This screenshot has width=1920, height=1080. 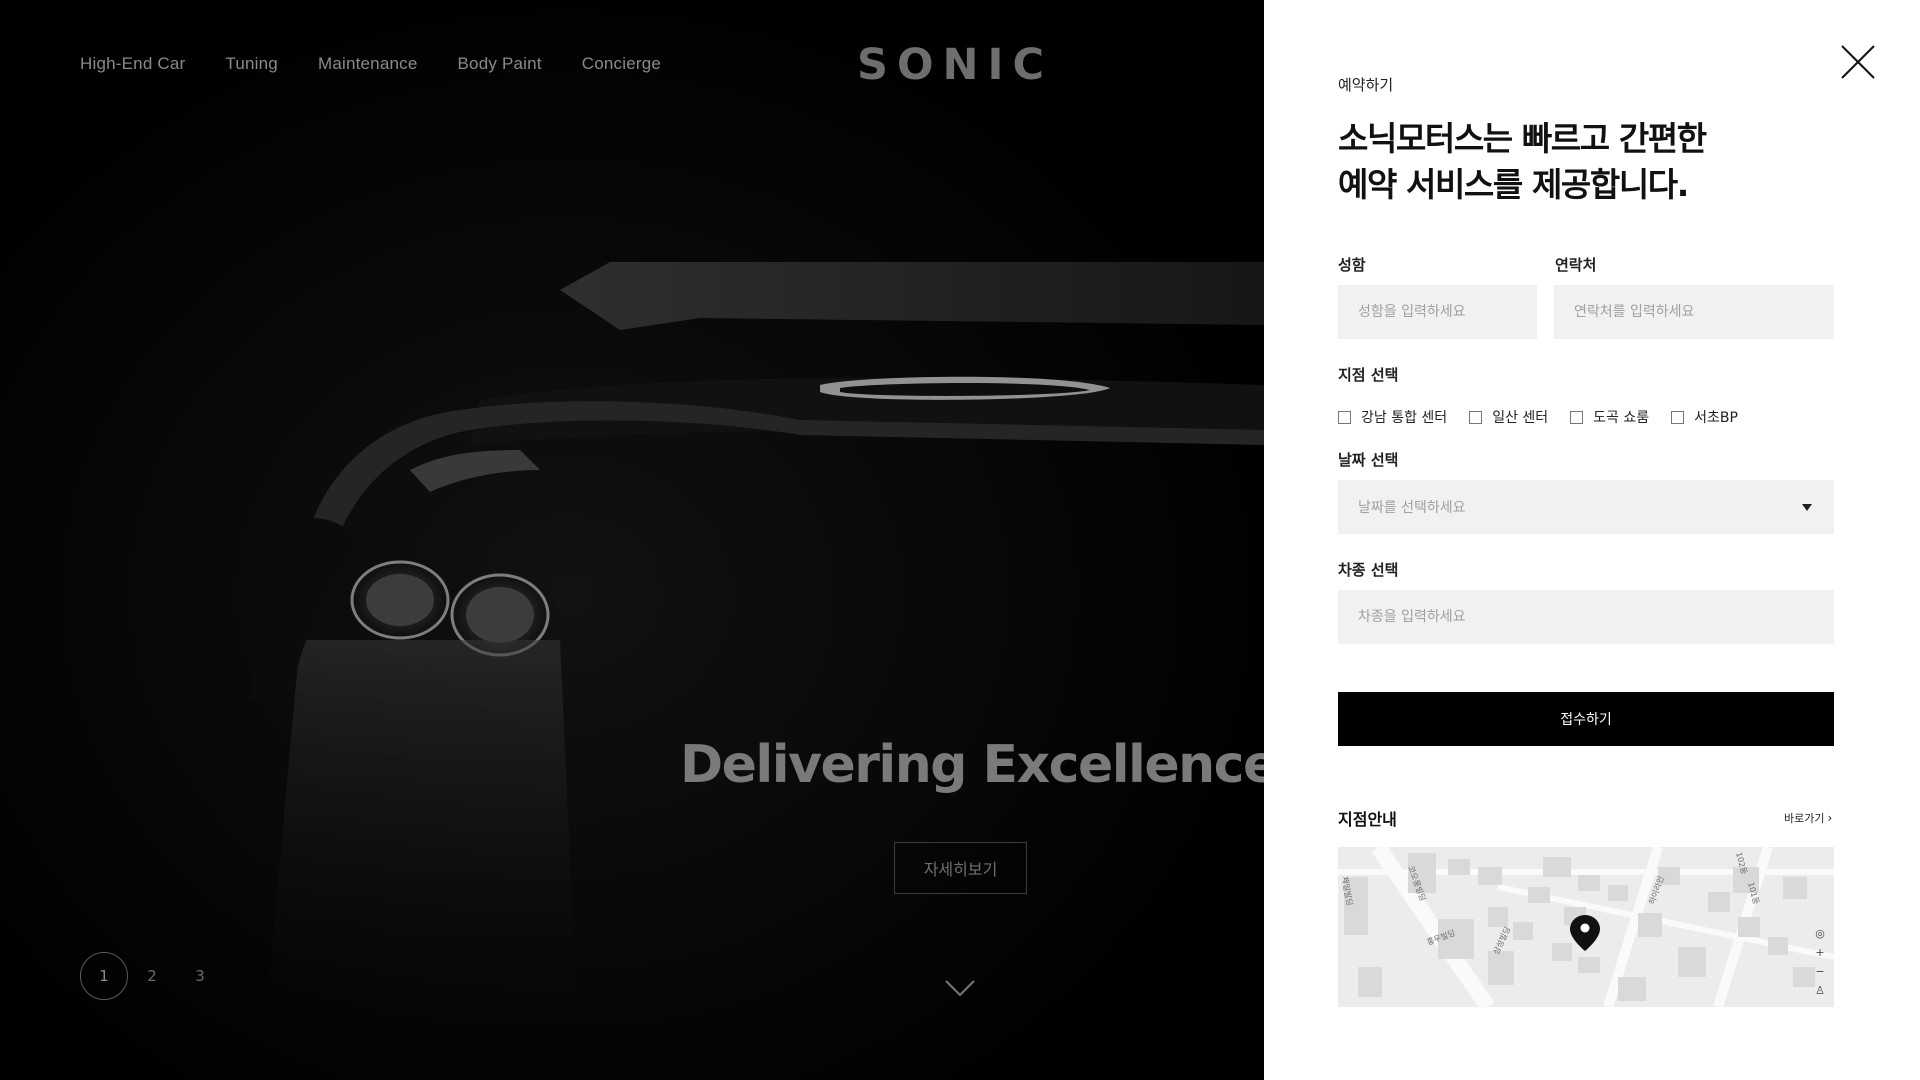 I want to click on panel-title: 소닉모터스는 빠르고 간편한 예약 서비스를 제공합니다., so click(x=1522, y=162).